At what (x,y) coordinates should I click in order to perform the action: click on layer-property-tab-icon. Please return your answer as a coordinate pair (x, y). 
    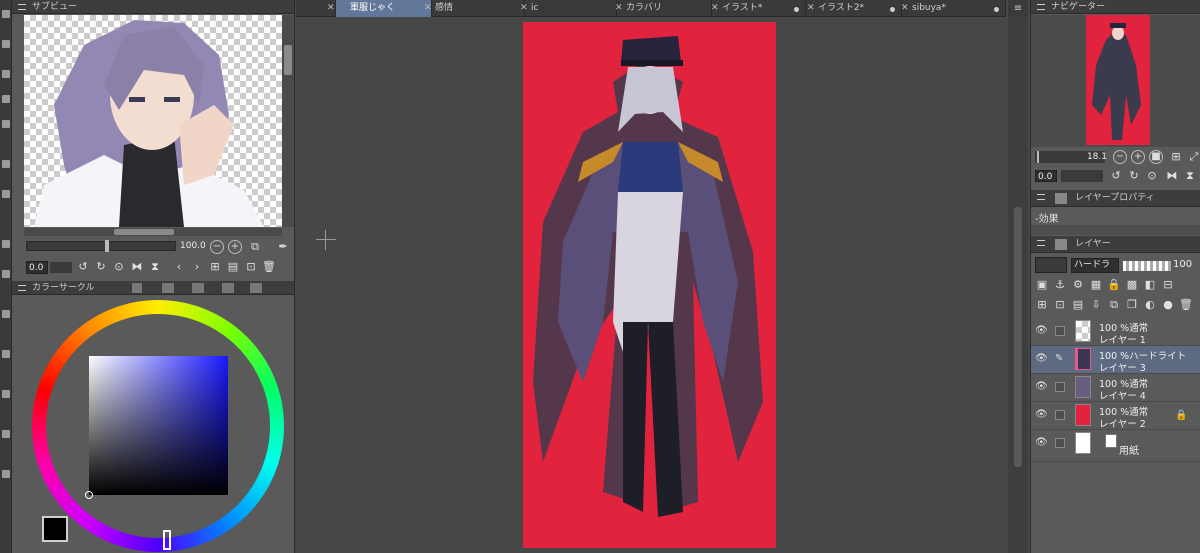
    Looking at the image, I should click on (1061, 198).